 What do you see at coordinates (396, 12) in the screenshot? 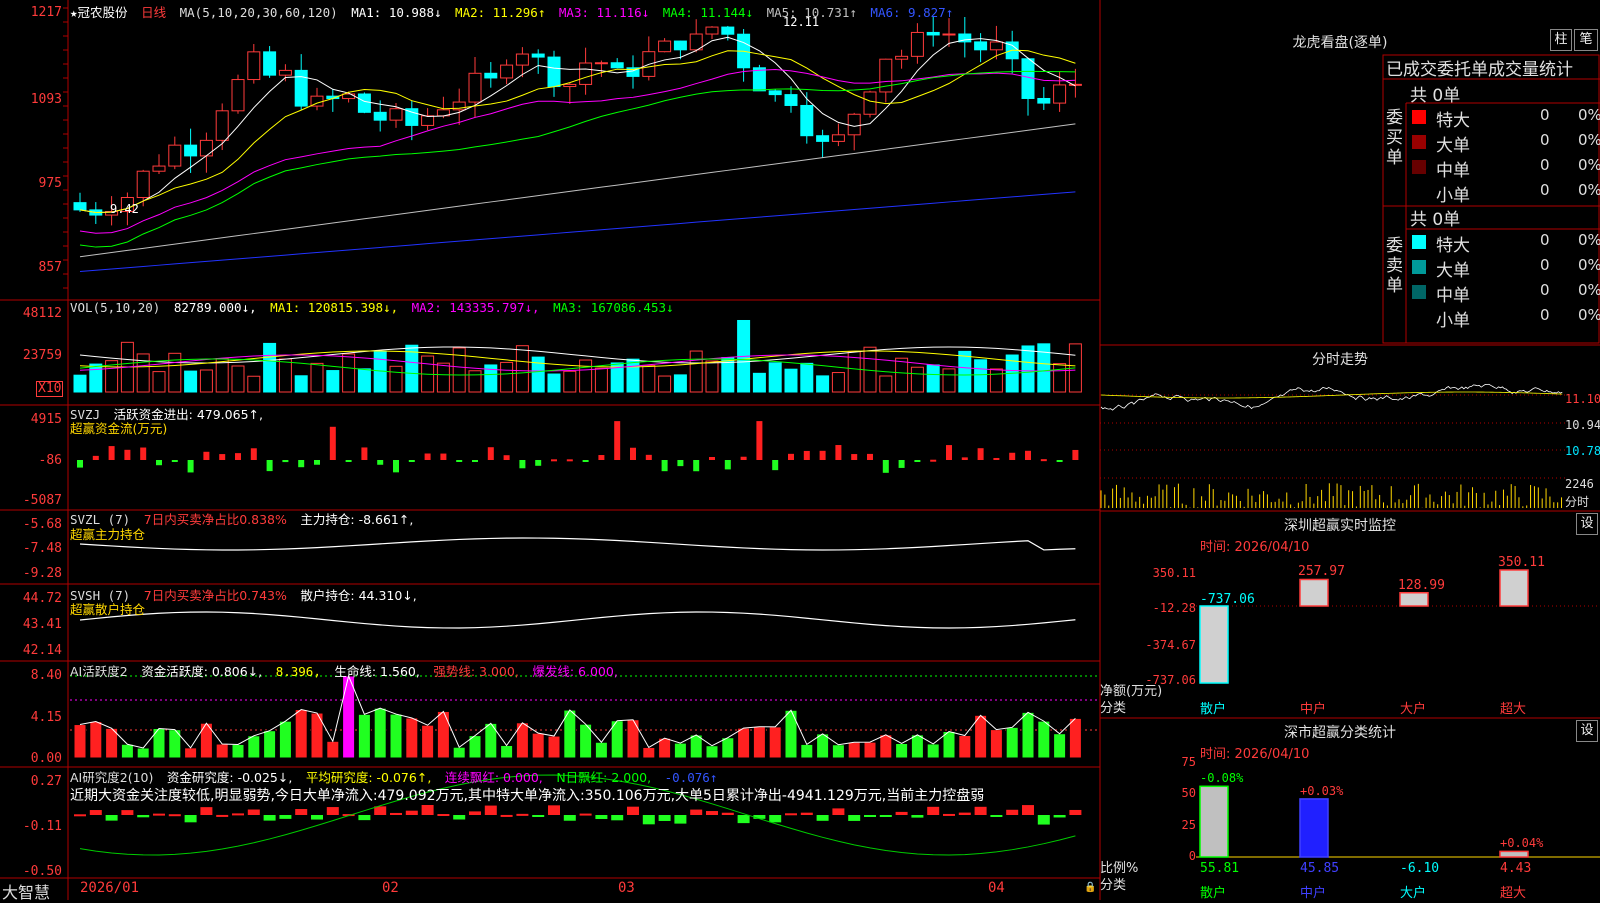
I see `ma1-value: MA1: 10.988↓` at bounding box center [396, 12].